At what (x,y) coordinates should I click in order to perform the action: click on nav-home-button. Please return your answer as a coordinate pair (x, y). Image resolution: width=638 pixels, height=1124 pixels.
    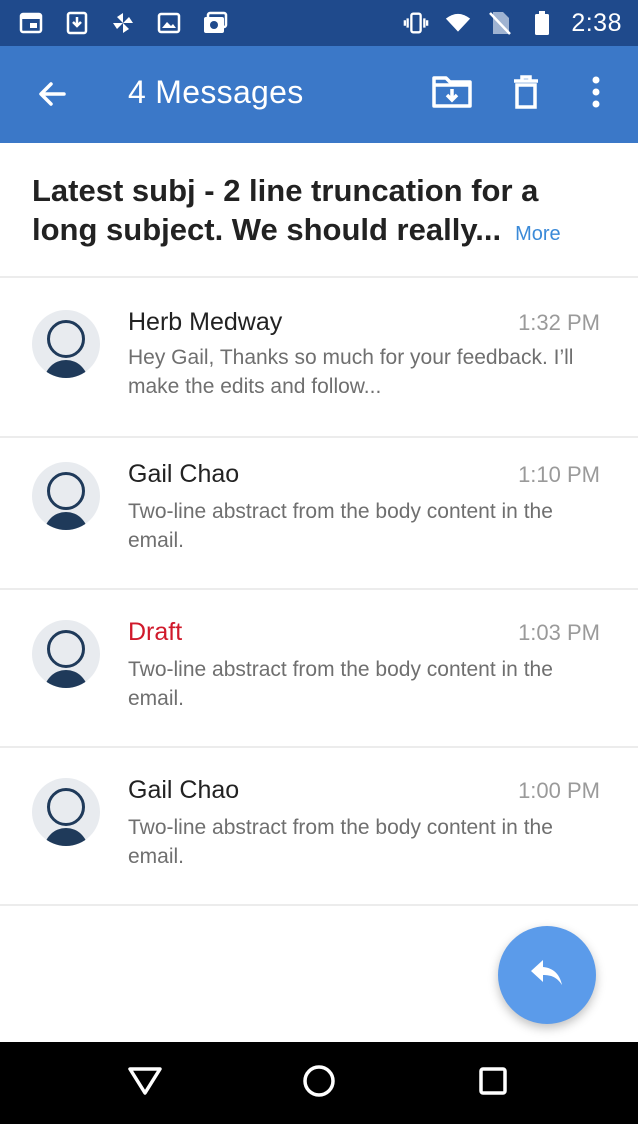
    Looking at the image, I should click on (319, 1083).